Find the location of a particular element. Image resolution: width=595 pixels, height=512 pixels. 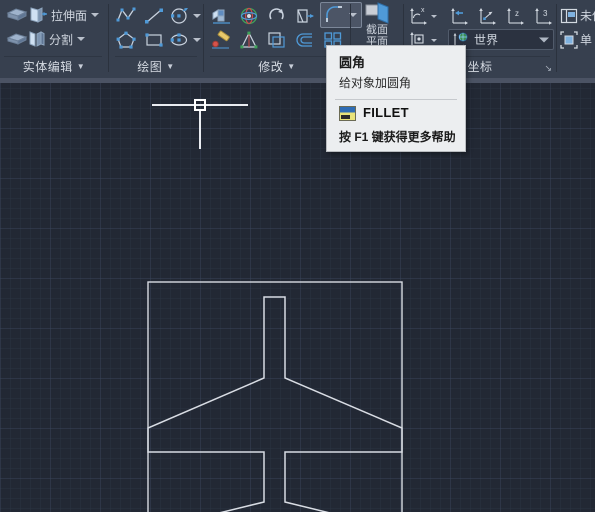

button-viewport-config: 单 is located at coordinates (577, 39).